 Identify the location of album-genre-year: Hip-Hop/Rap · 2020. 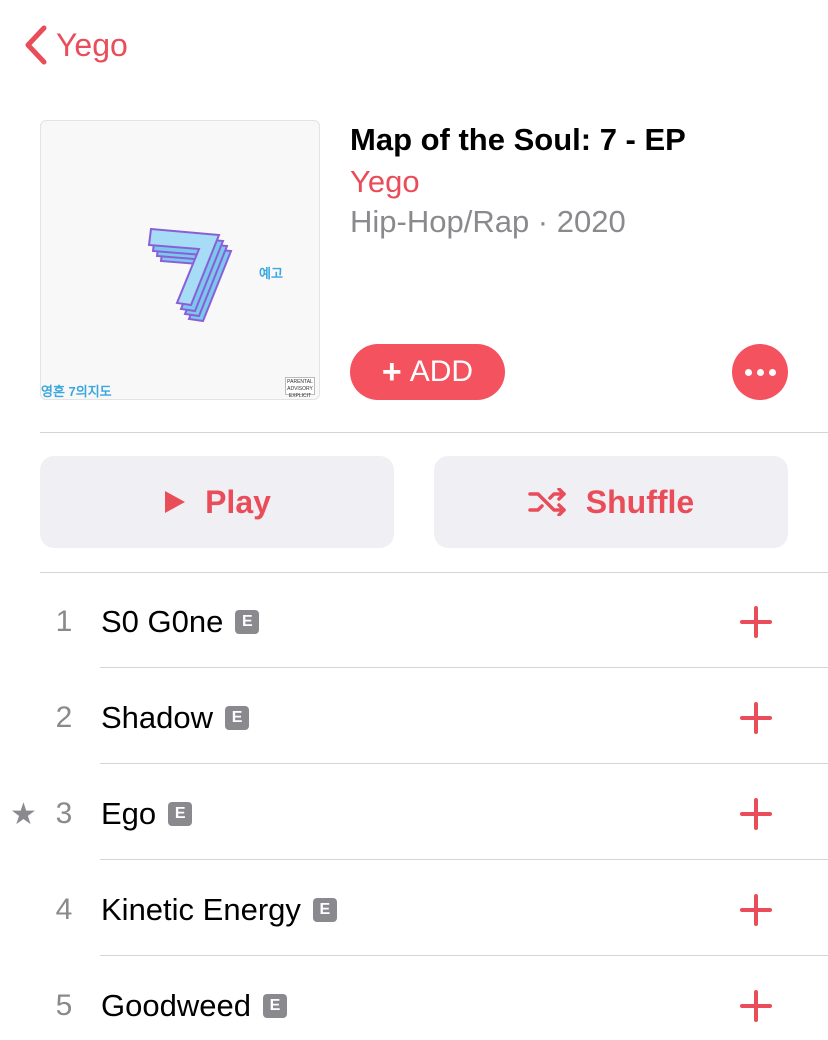
(488, 221).